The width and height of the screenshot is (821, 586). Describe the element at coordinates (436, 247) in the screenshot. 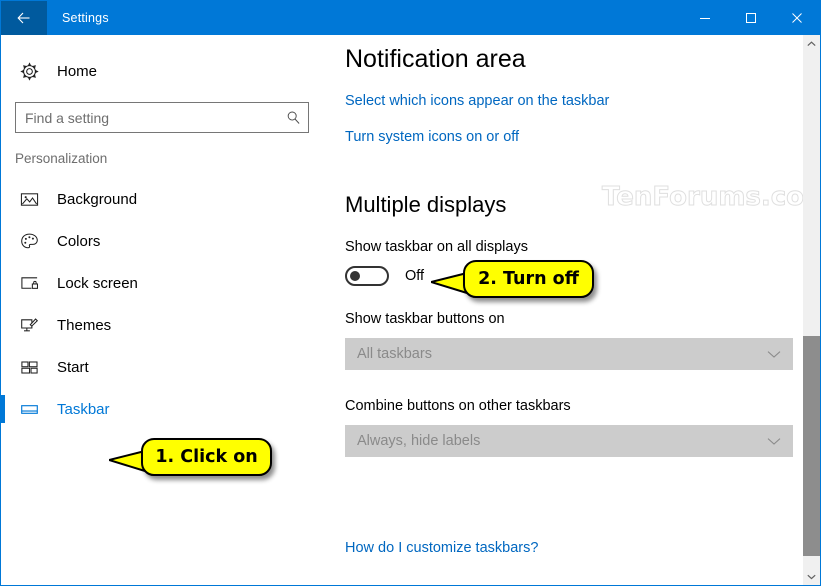

I see `show-taskbar-all-displays-label: Show taskbar on all displays` at that location.